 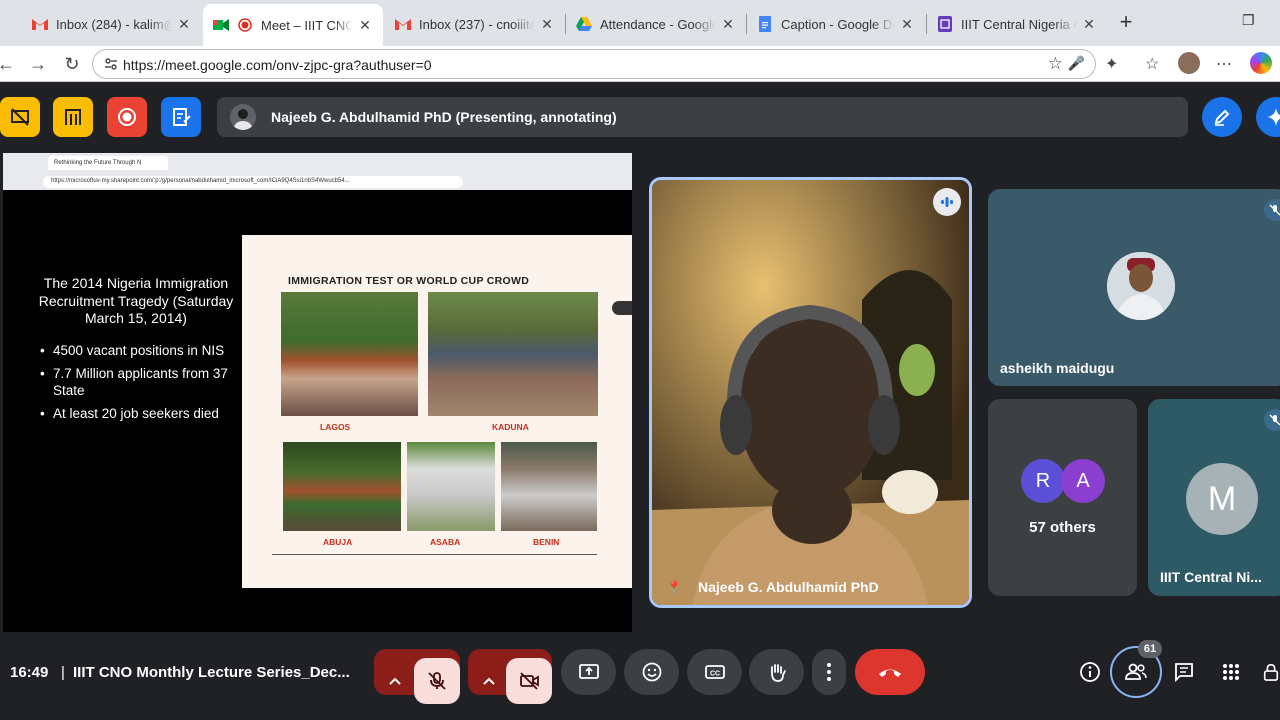 I want to click on browser-tab-gmail-2: Inbox (237) - cnoiiit@gm ✕, so click(x=475, y=24).